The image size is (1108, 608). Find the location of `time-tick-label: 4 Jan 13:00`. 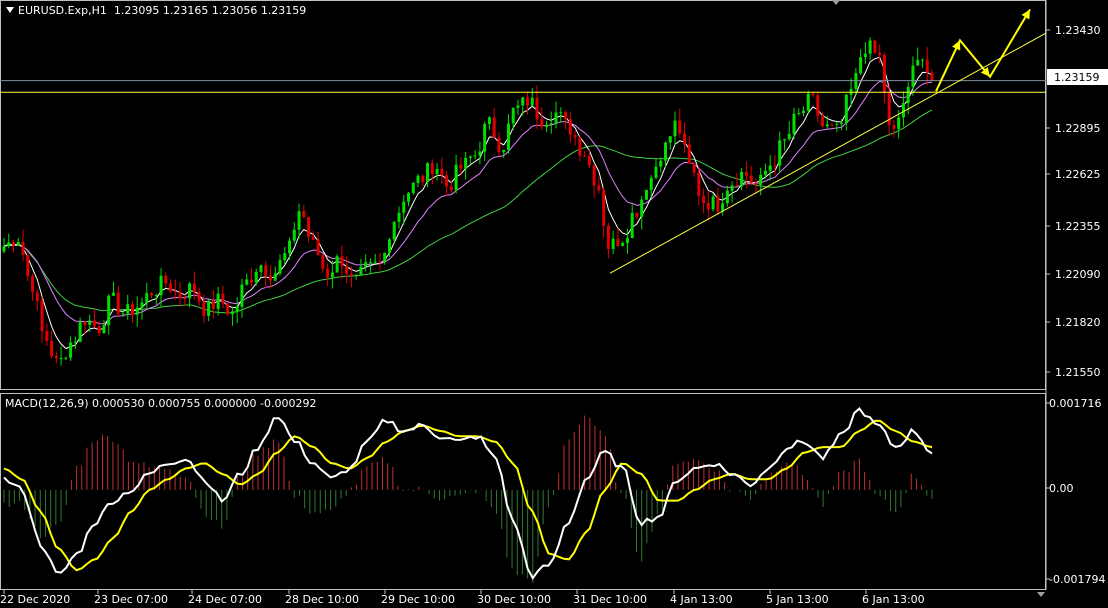

time-tick-label: 4 Jan 13:00 is located at coordinates (701, 599).